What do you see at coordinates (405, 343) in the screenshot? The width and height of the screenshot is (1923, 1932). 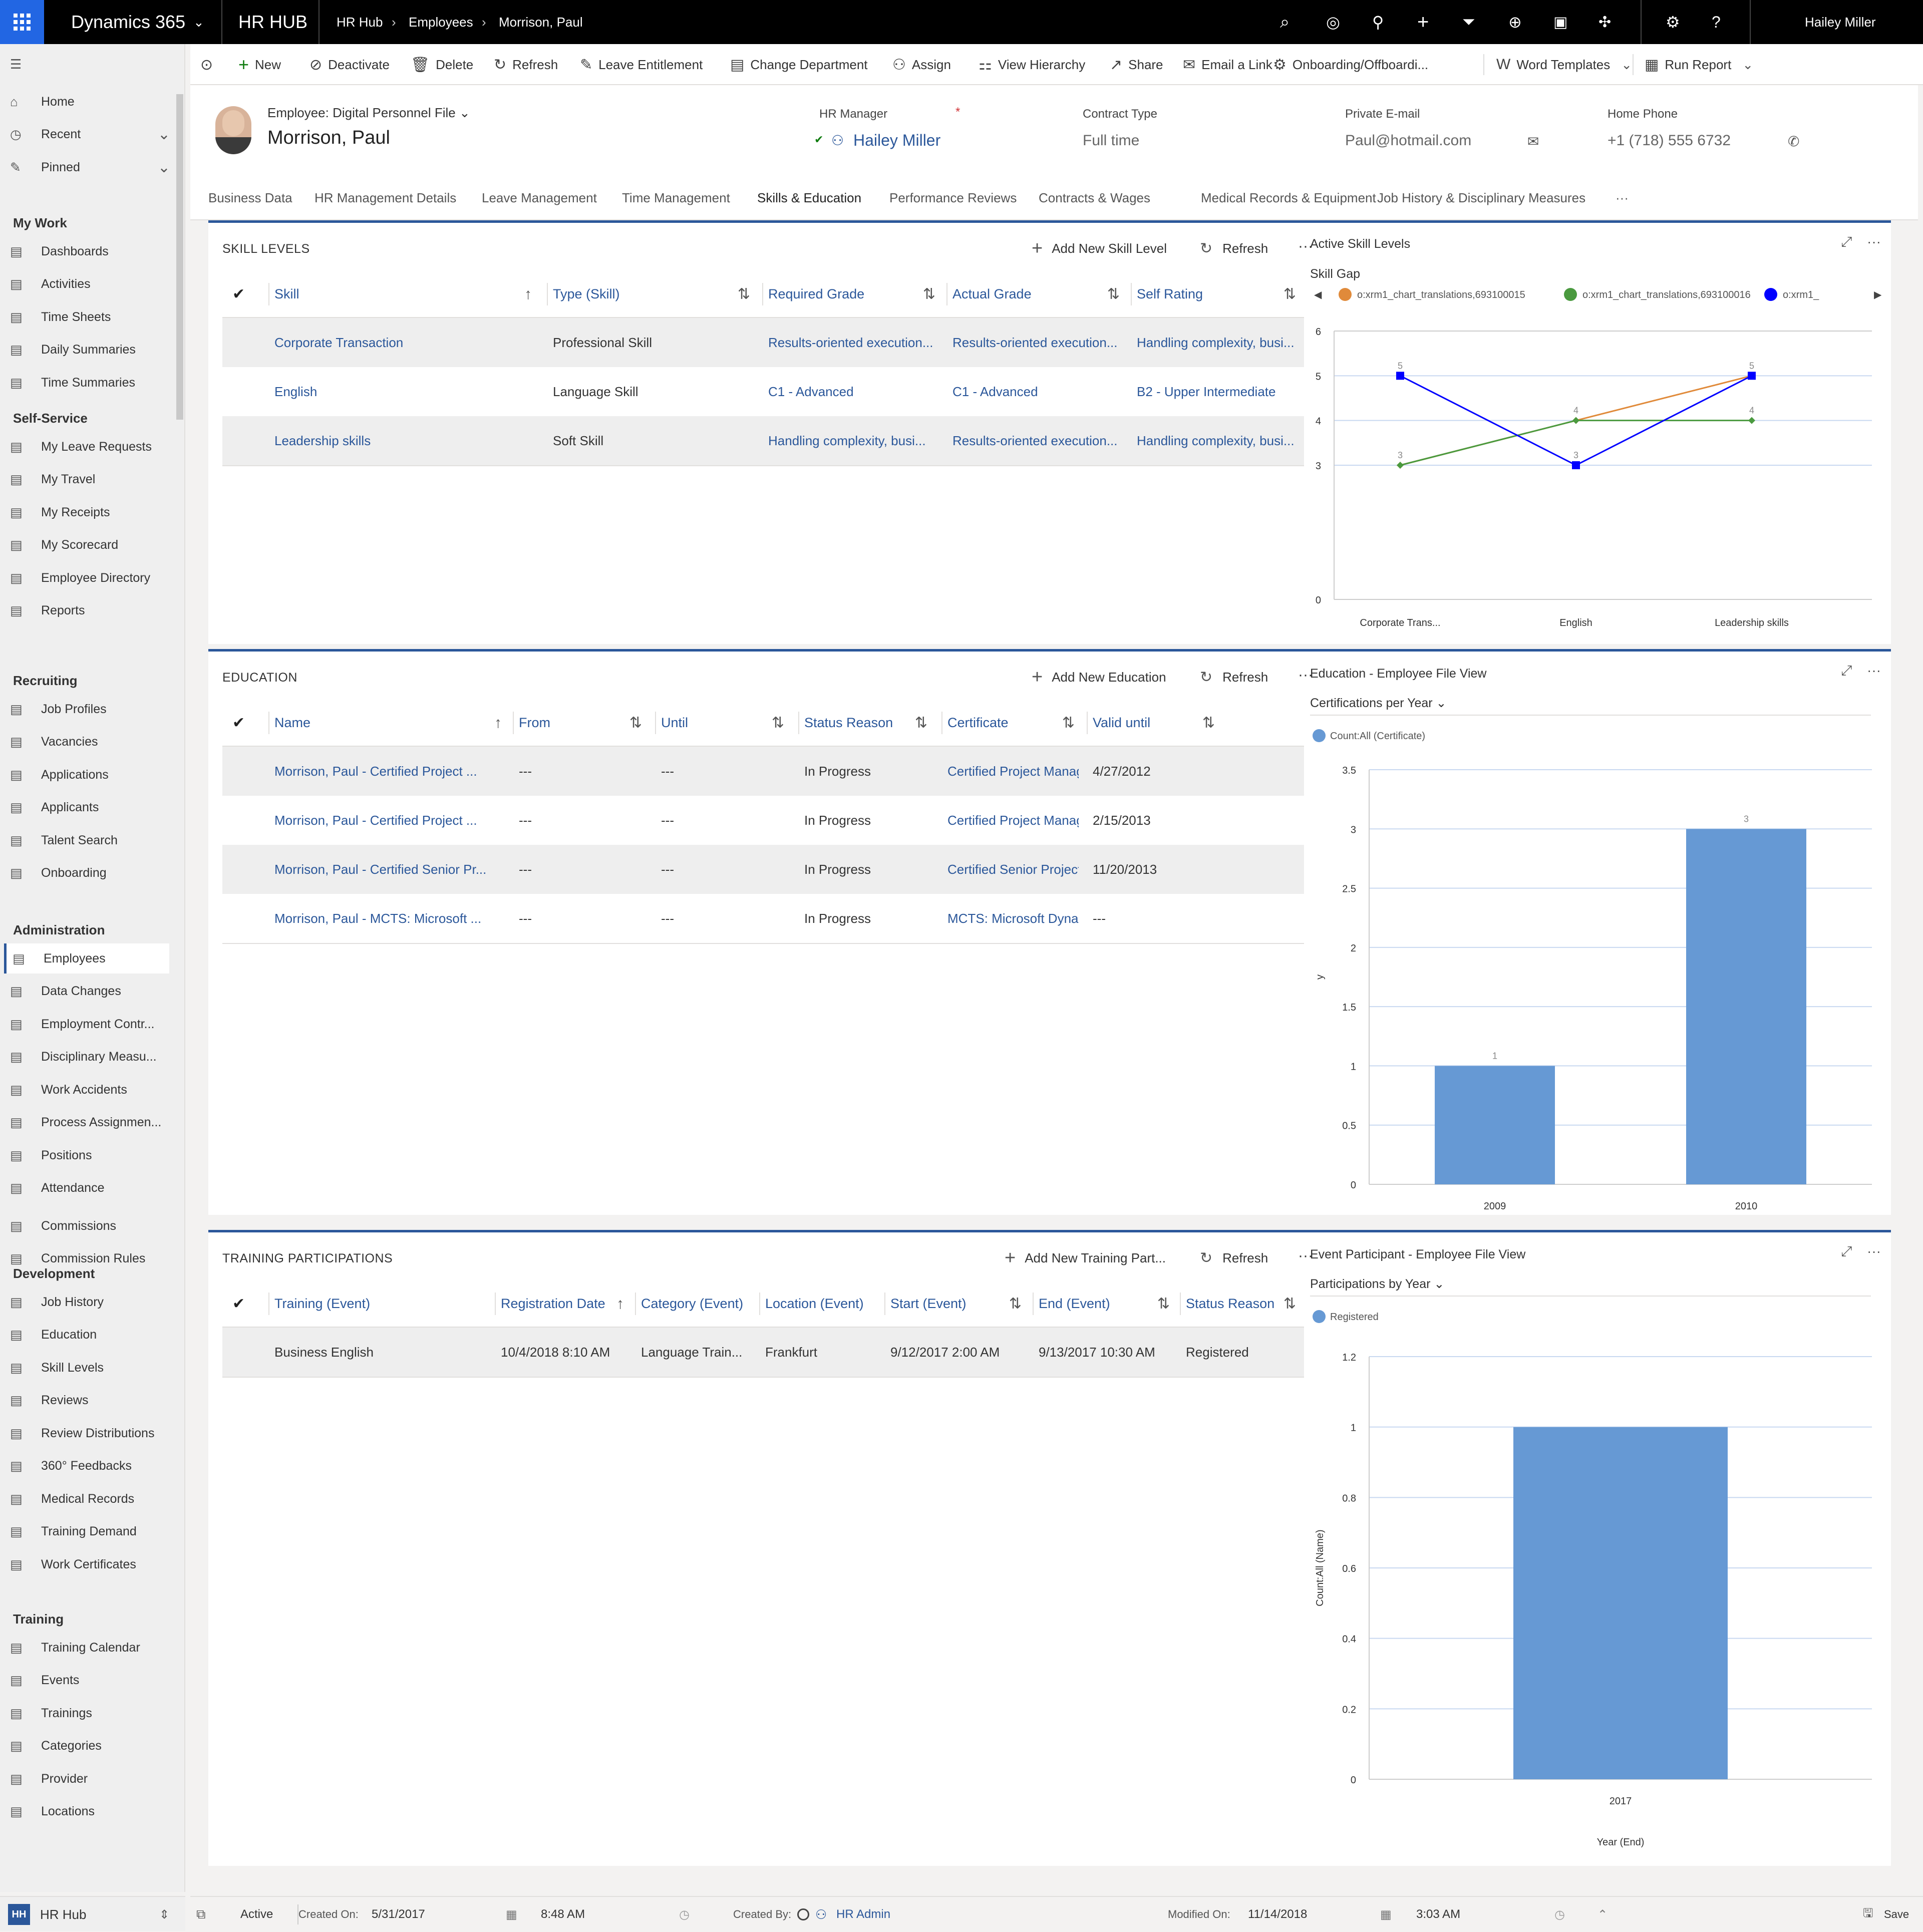 I see `table-cell: Corporate Transaction` at bounding box center [405, 343].